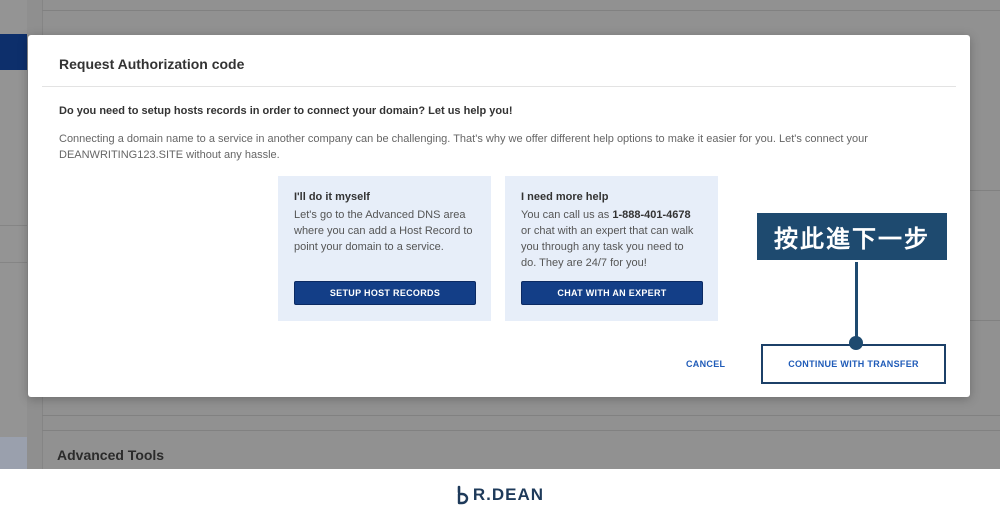  I want to click on background-sidebar, so click(13, 234).